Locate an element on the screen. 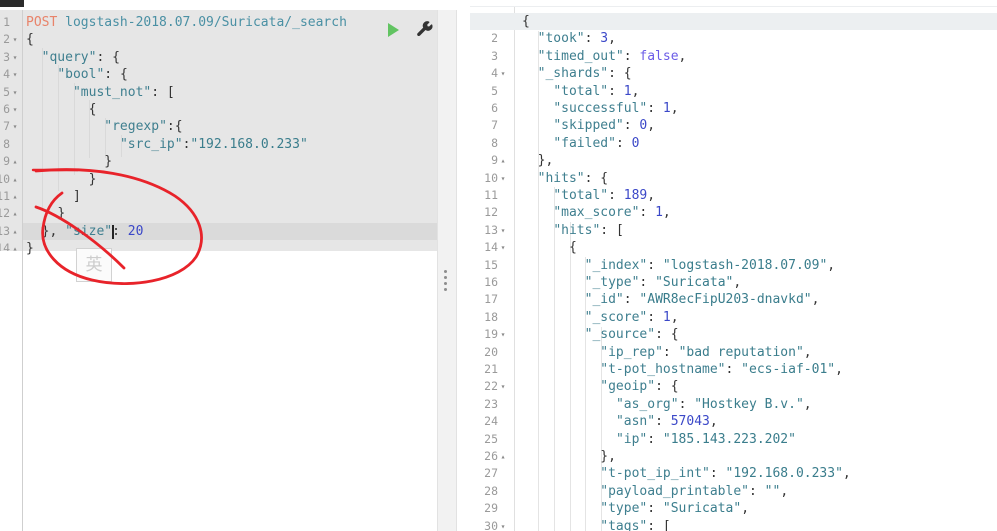  line-number: 3 is located at coordinates (6, 56).